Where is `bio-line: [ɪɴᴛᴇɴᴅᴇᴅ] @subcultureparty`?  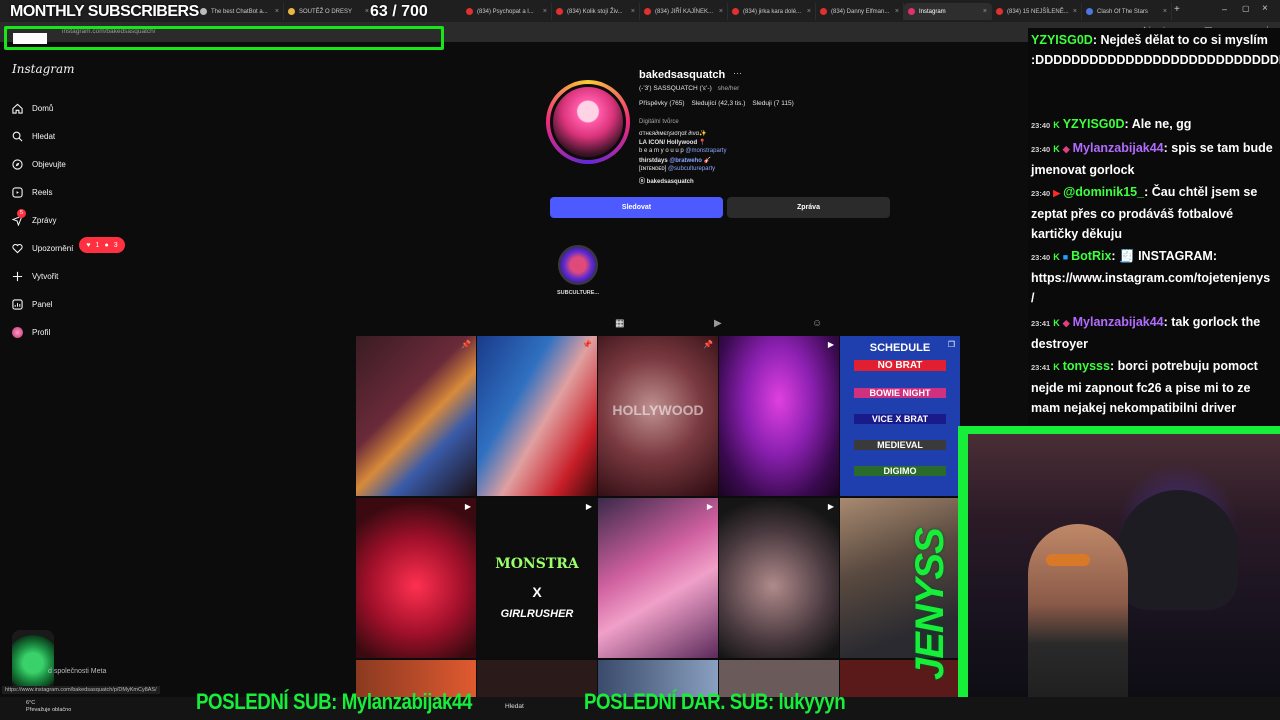
bio-line: [ɪɴᴛᴇɴᴅᴇᴅ] @subcultureparty is located at coordinates (677, 169).